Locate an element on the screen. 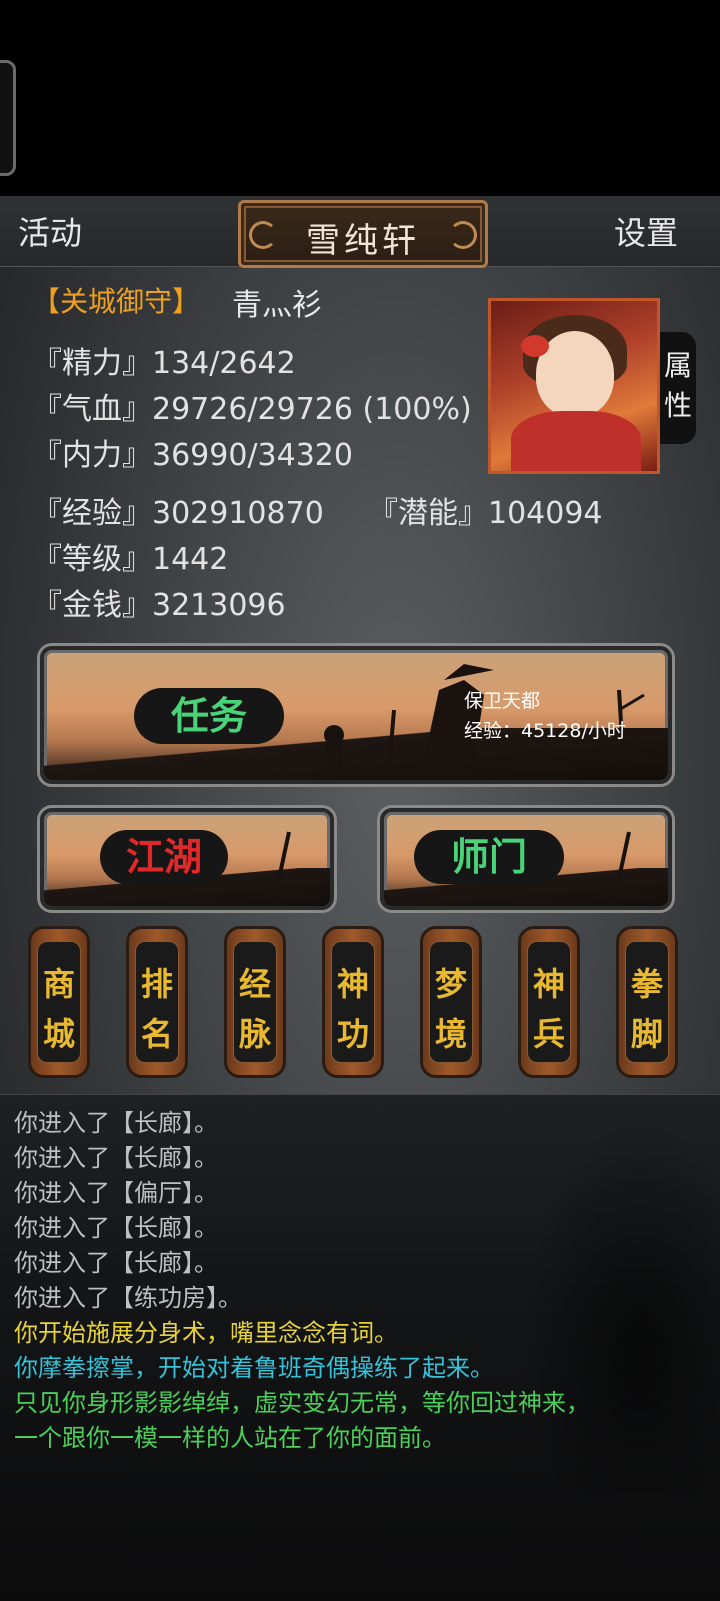  meridian-button: 经 脉 is located at coordinates (255, 1002).